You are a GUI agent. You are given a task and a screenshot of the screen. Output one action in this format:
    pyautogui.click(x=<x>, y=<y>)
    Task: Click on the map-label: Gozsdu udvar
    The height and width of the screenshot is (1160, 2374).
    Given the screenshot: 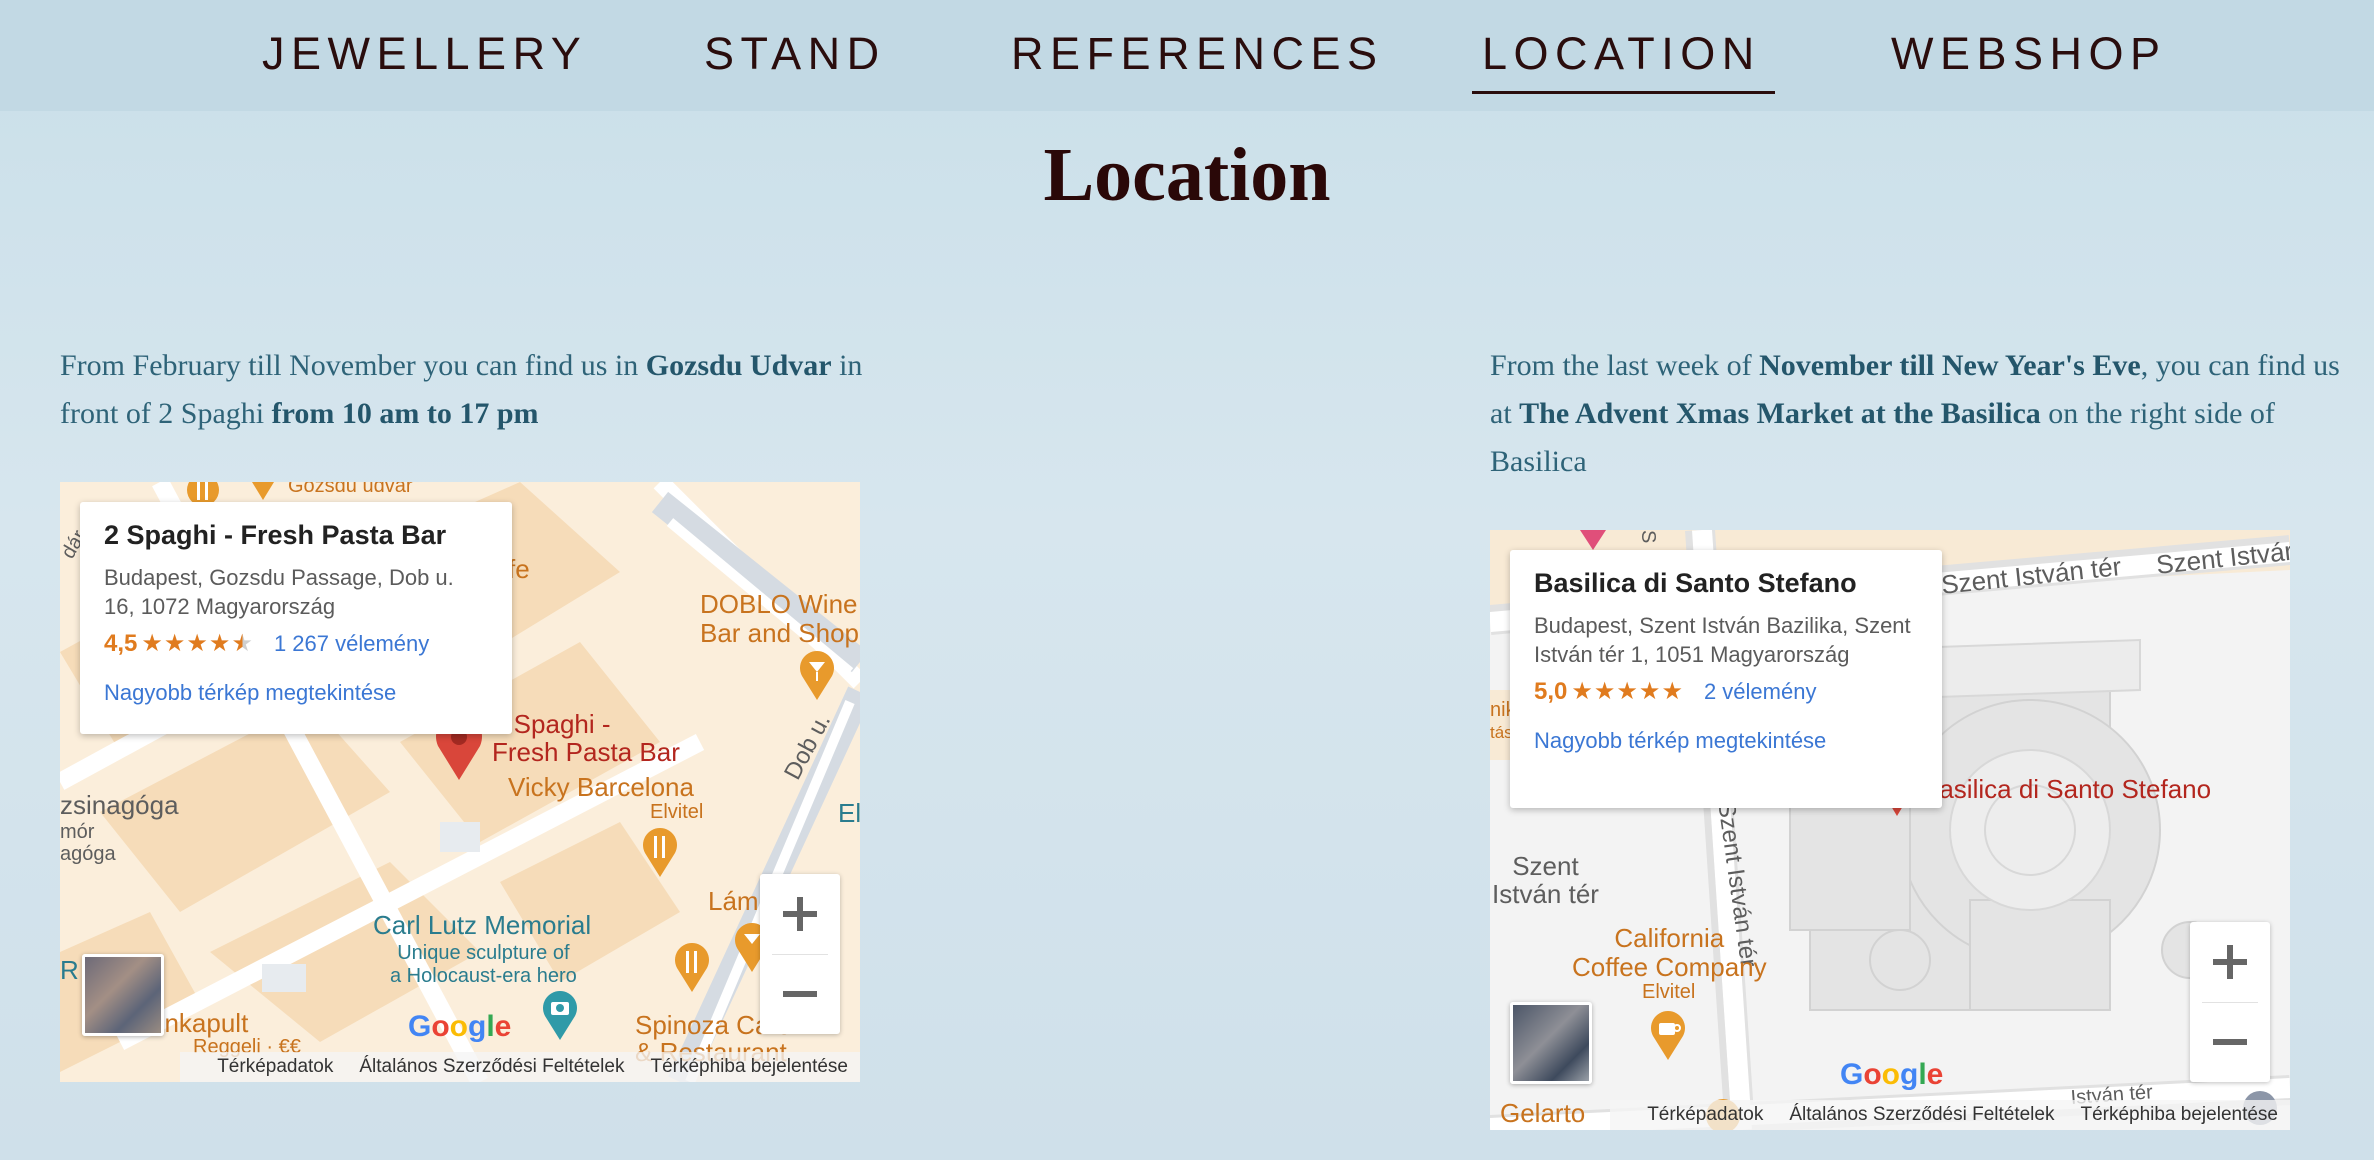 What is the action you would take?
    pyautogui.click(x=350, y=489)
    